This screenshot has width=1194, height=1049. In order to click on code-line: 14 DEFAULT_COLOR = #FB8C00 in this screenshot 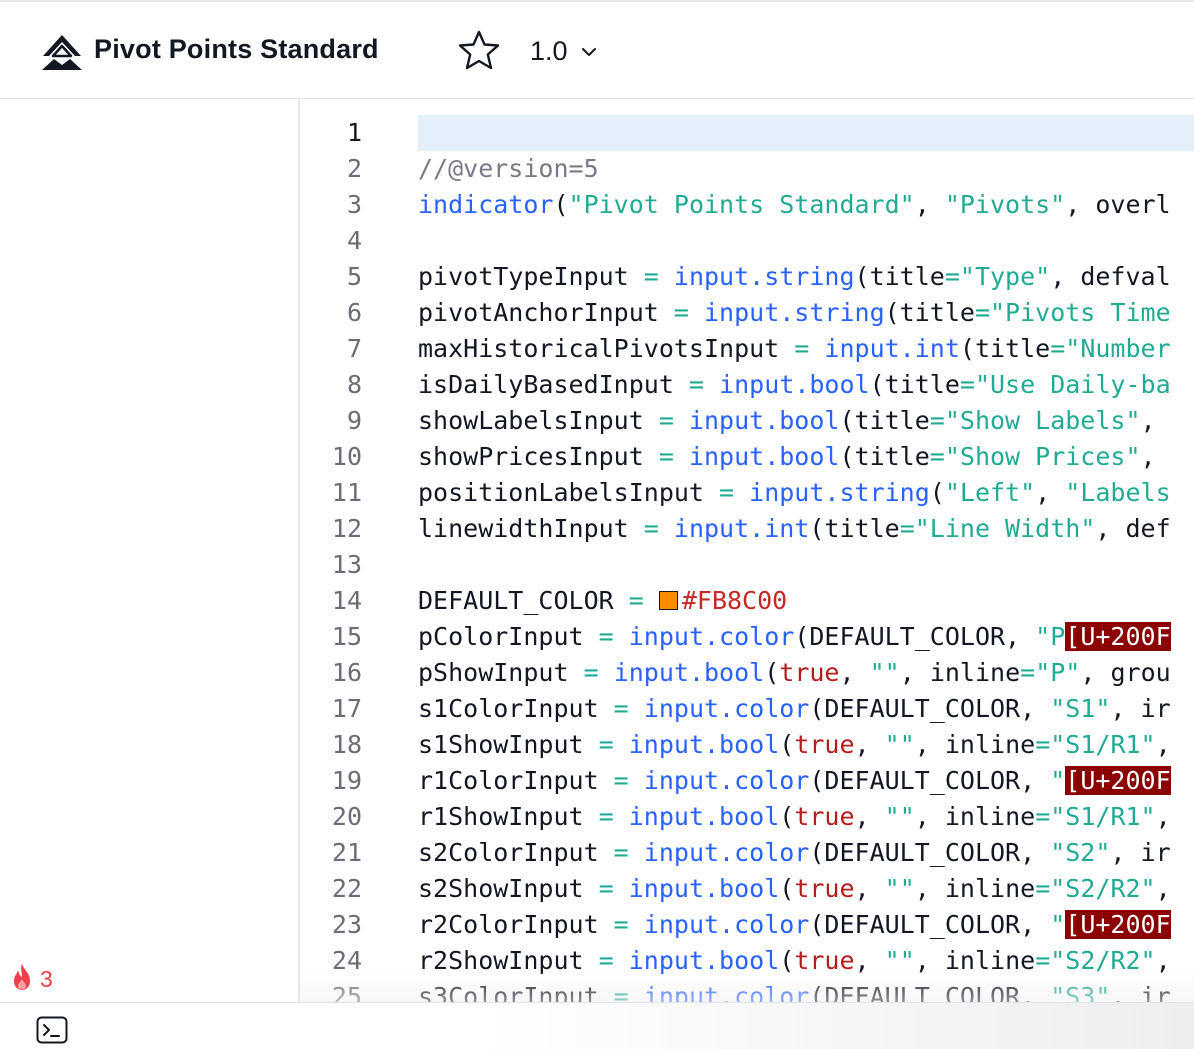, I will do `click(747, 601)`.